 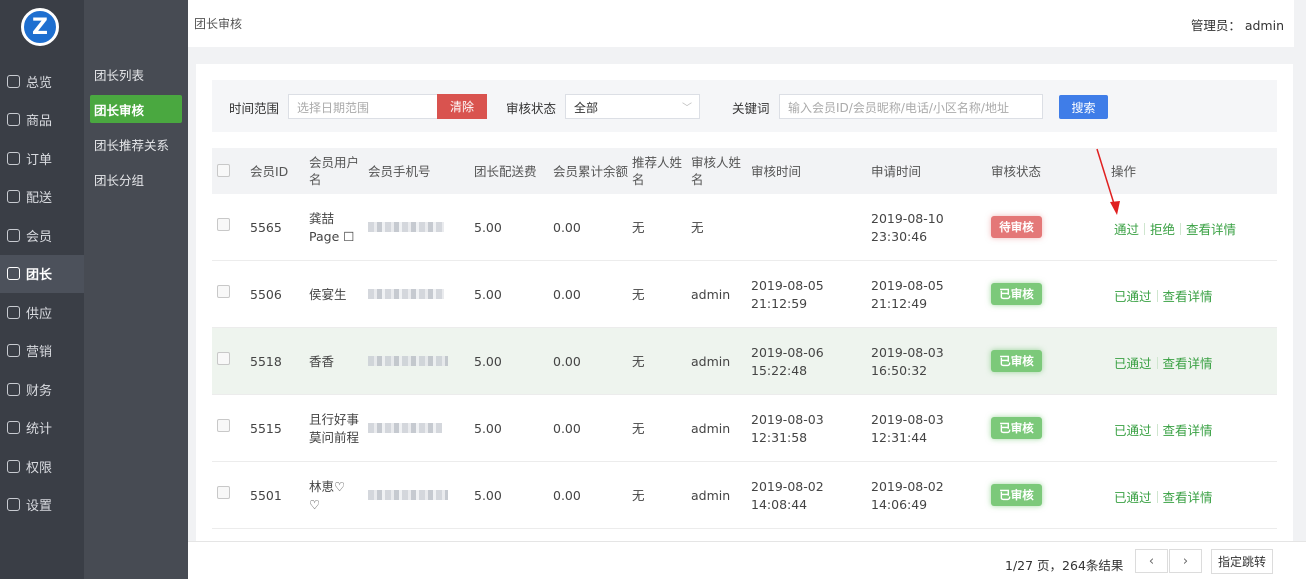 I want to click on nav-label: 会员, so click(x=39, y=237).